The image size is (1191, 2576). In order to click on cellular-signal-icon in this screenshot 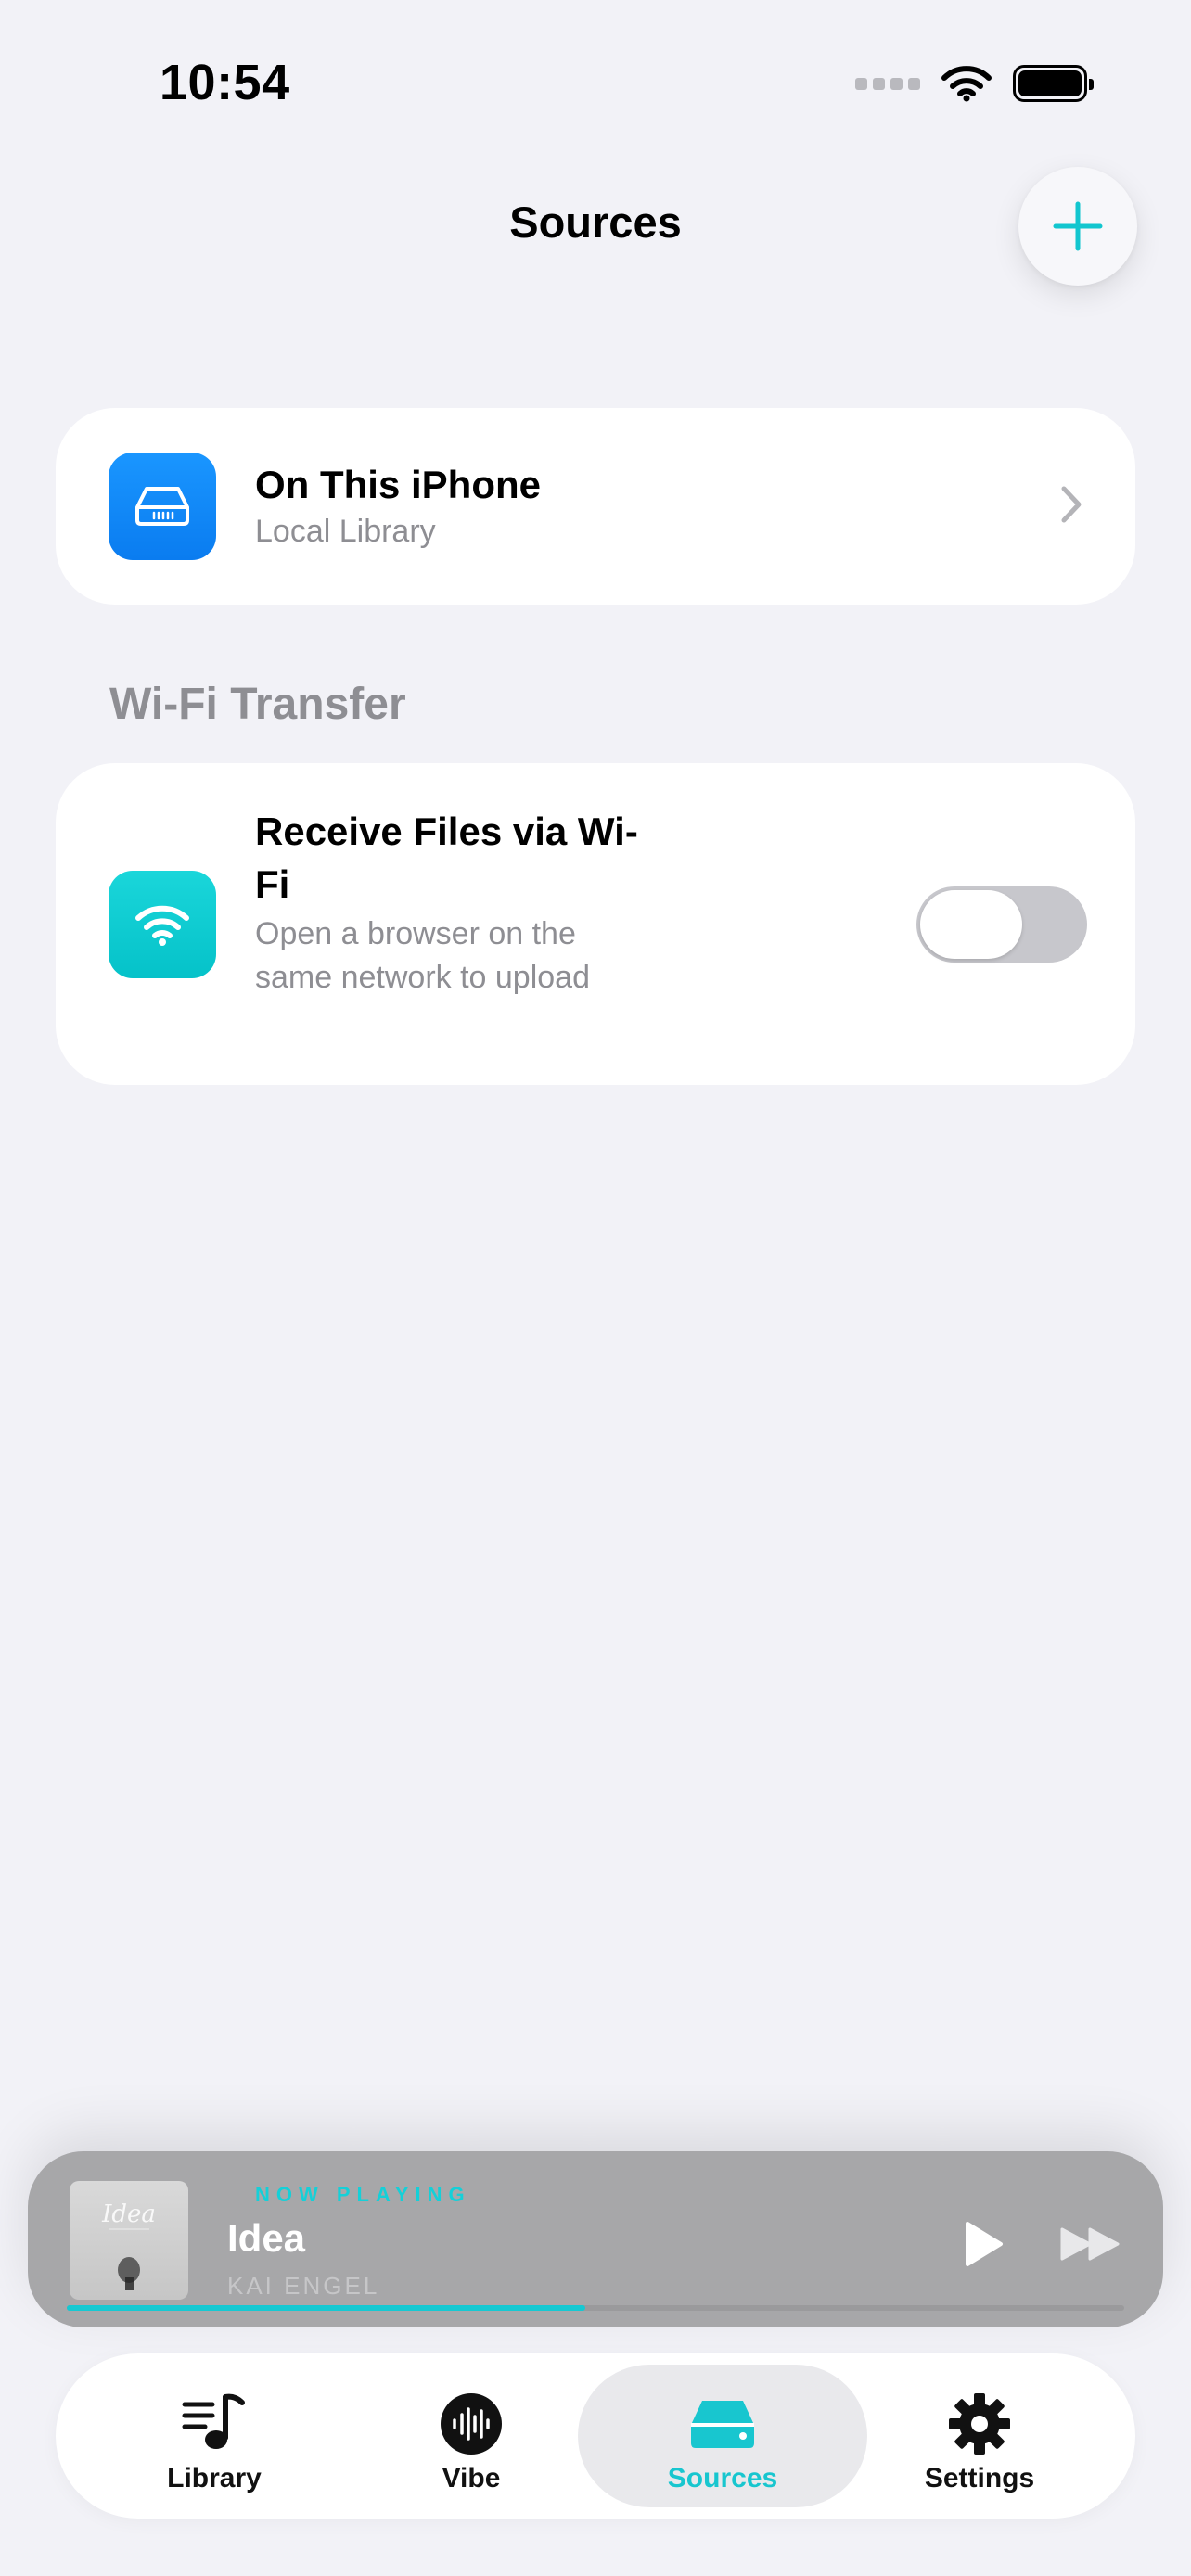, I will do `click(887, 84)`.